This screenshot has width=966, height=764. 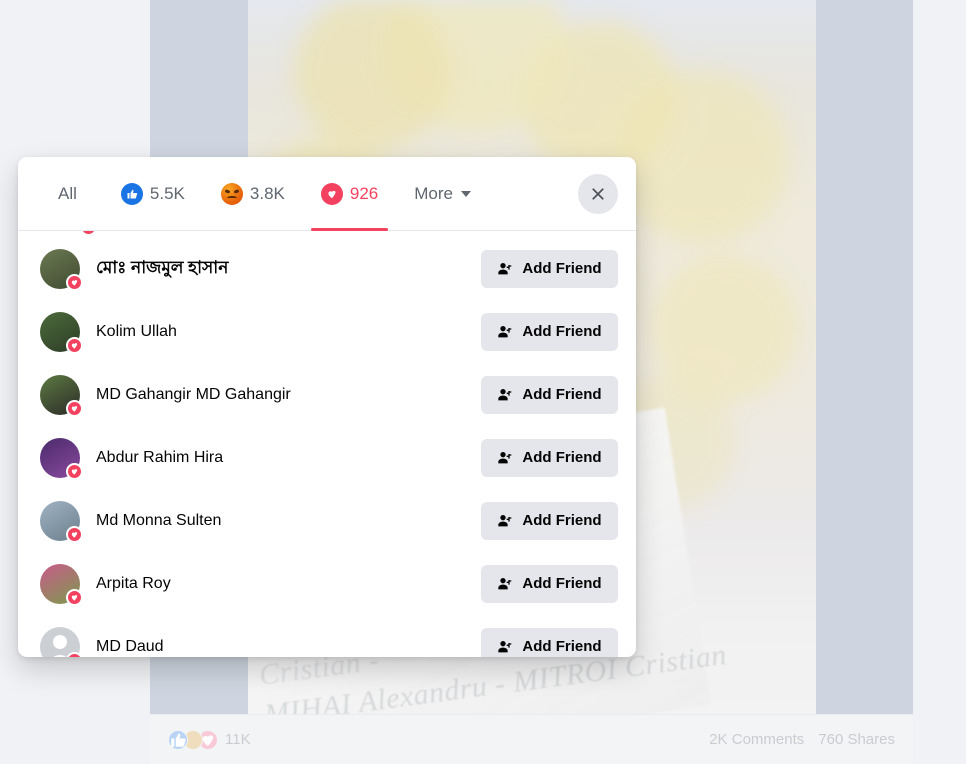 I want to click on person-row: Md Monna Sulten Add Friend, so click(x=327, y=520).